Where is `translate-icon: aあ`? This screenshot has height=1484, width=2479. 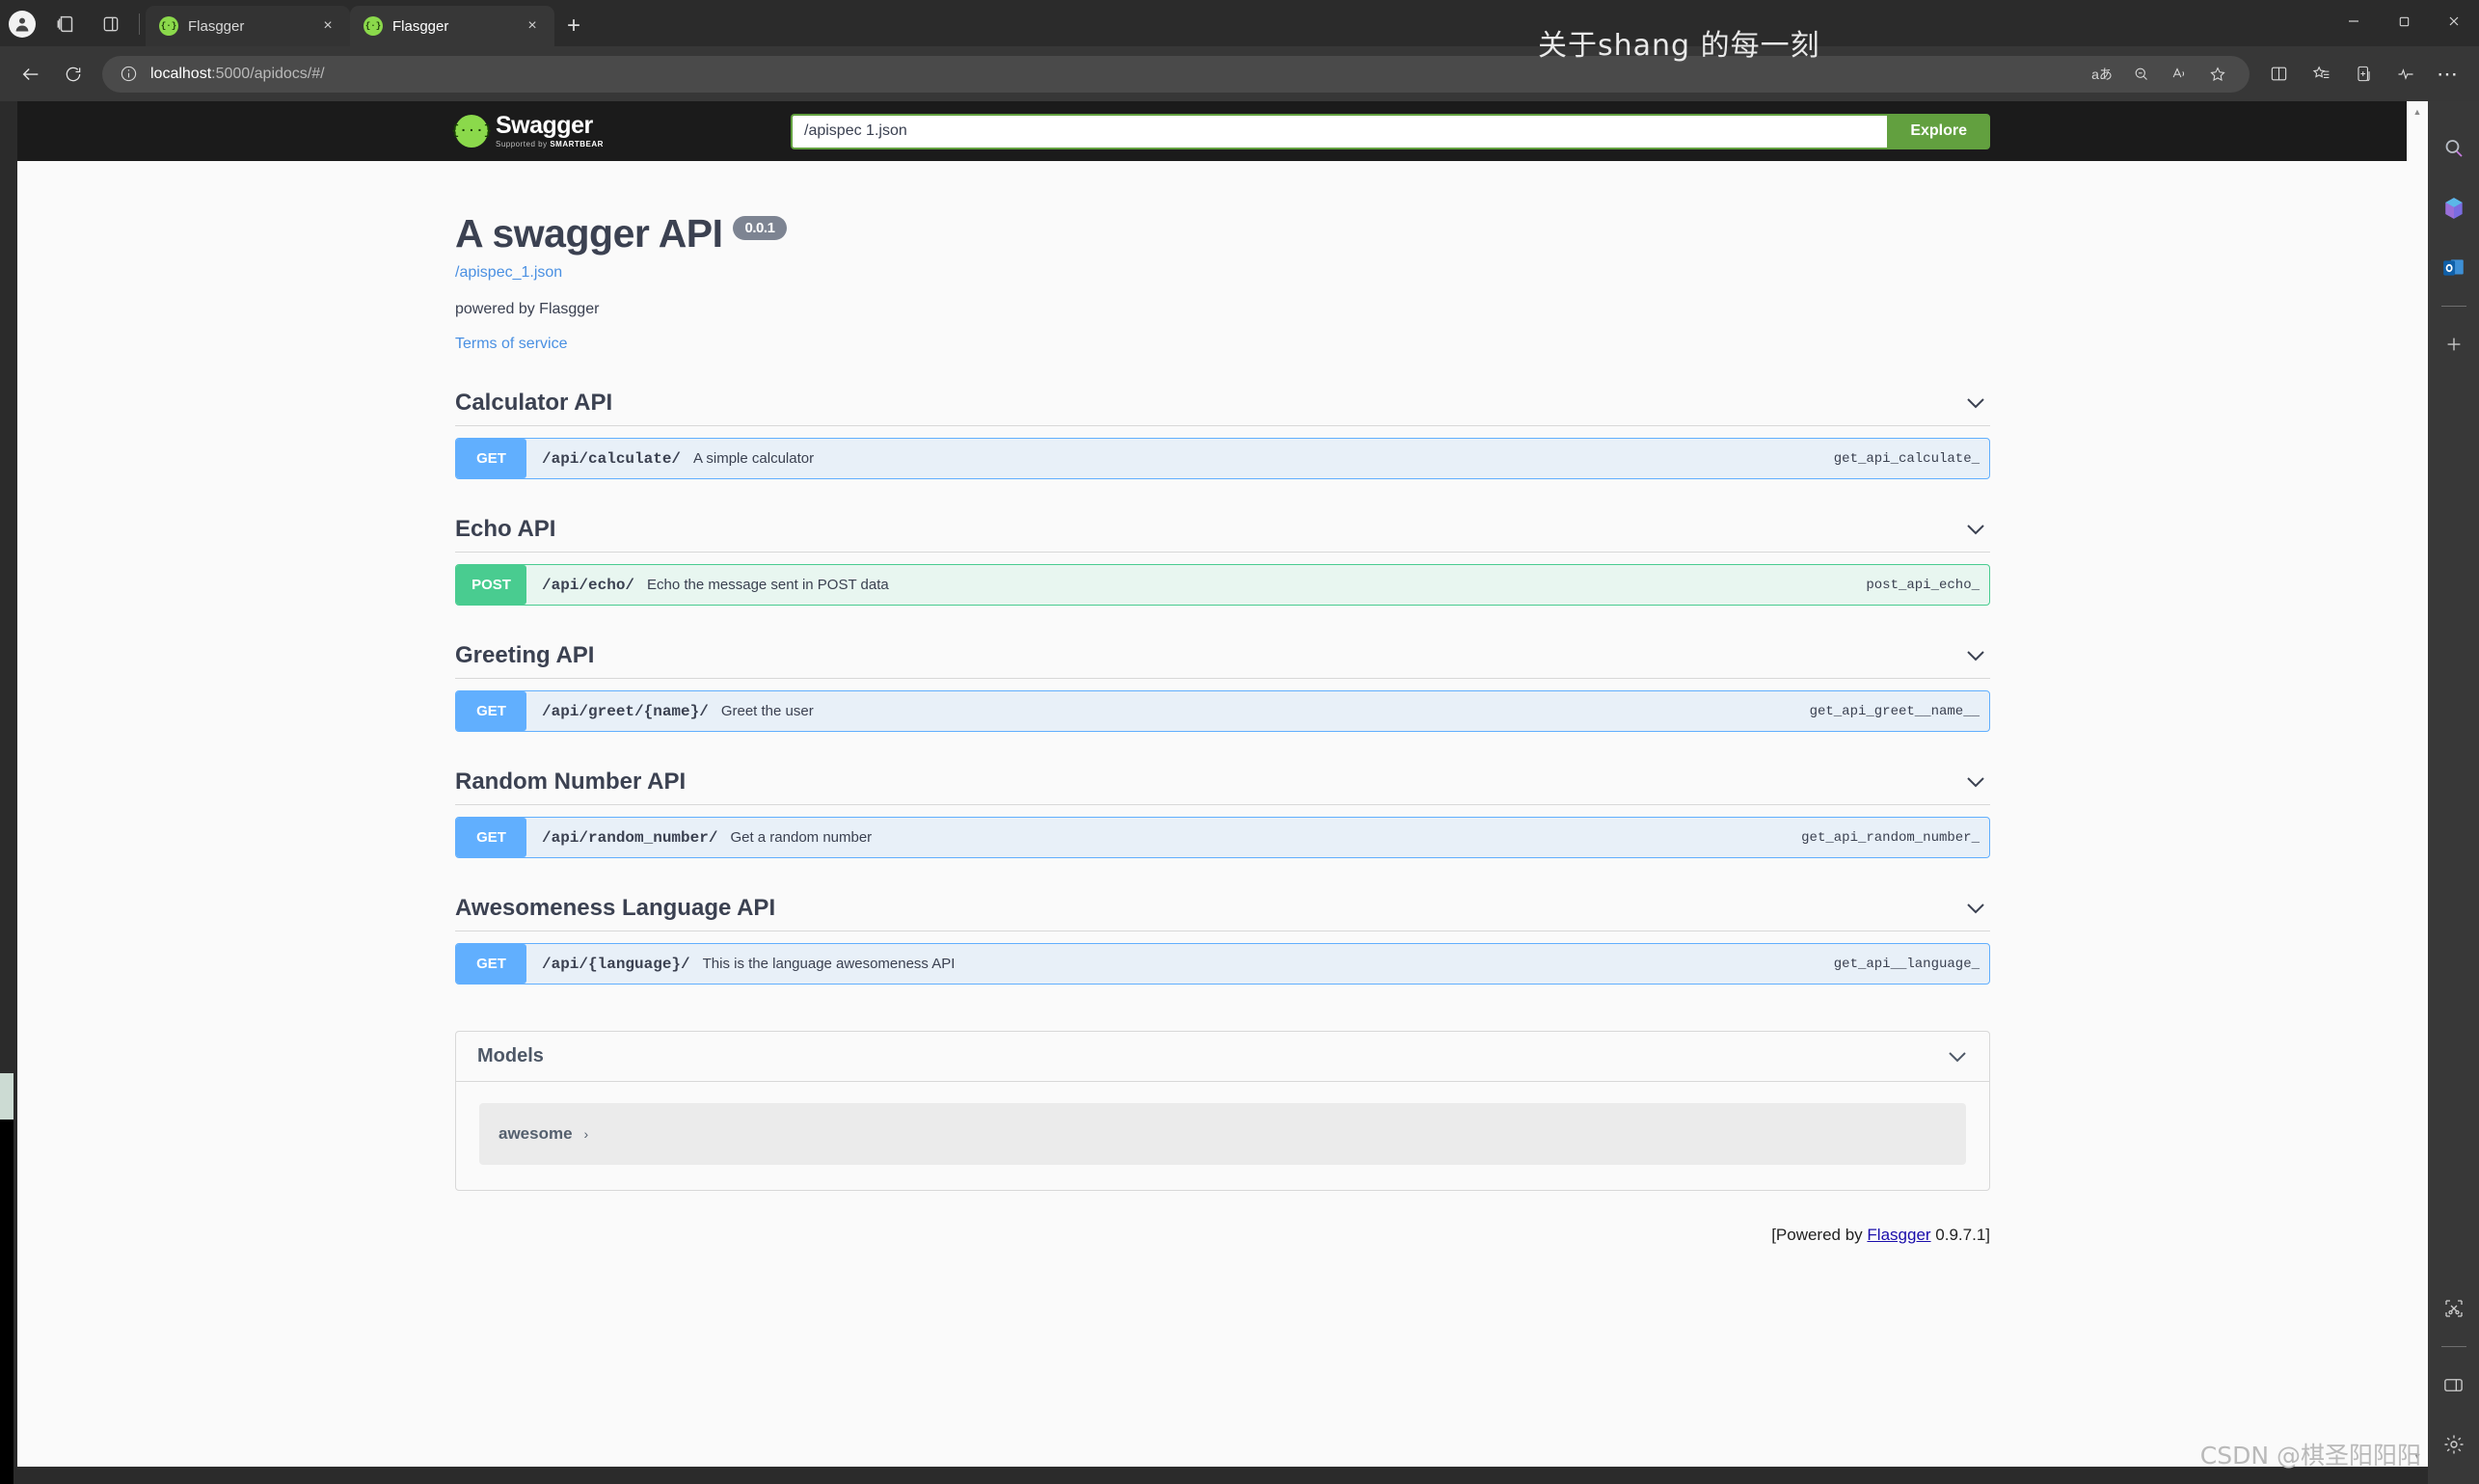 translate-icon: aあ is located at coordinates (2102, 74).